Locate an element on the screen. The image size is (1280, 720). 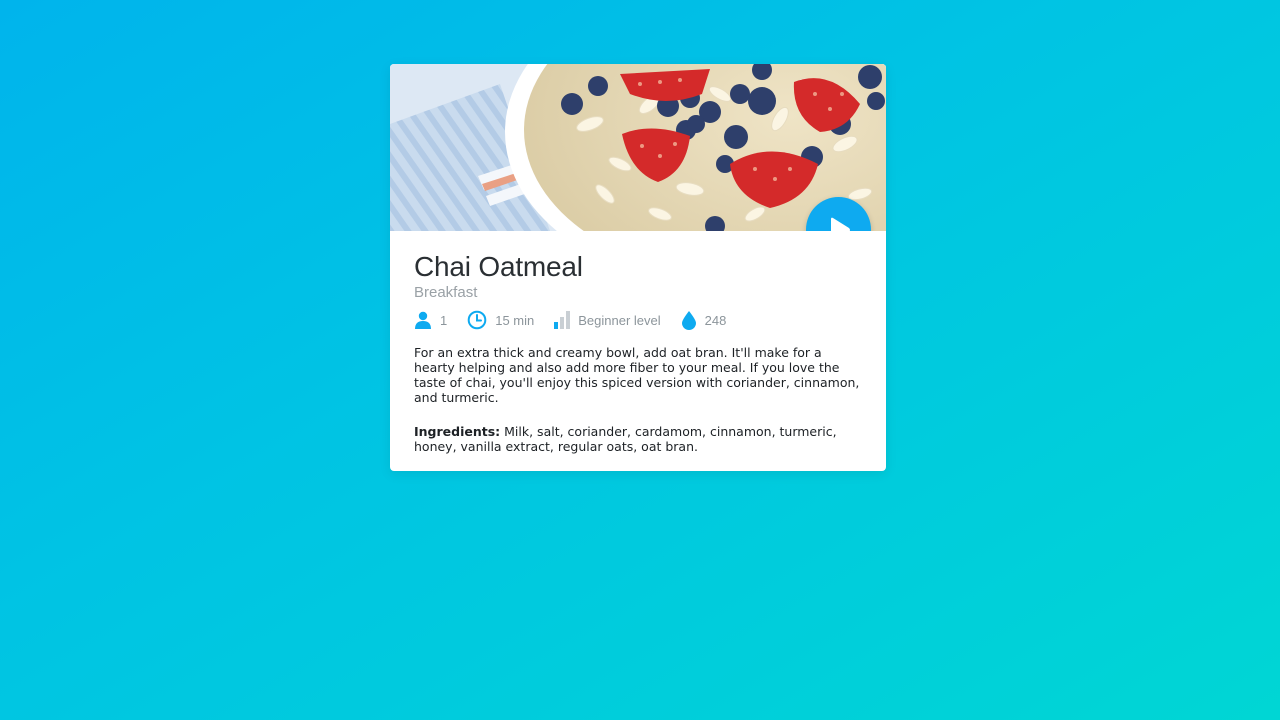
recipe-category: Breakfast is located at coordinates (446, 292).